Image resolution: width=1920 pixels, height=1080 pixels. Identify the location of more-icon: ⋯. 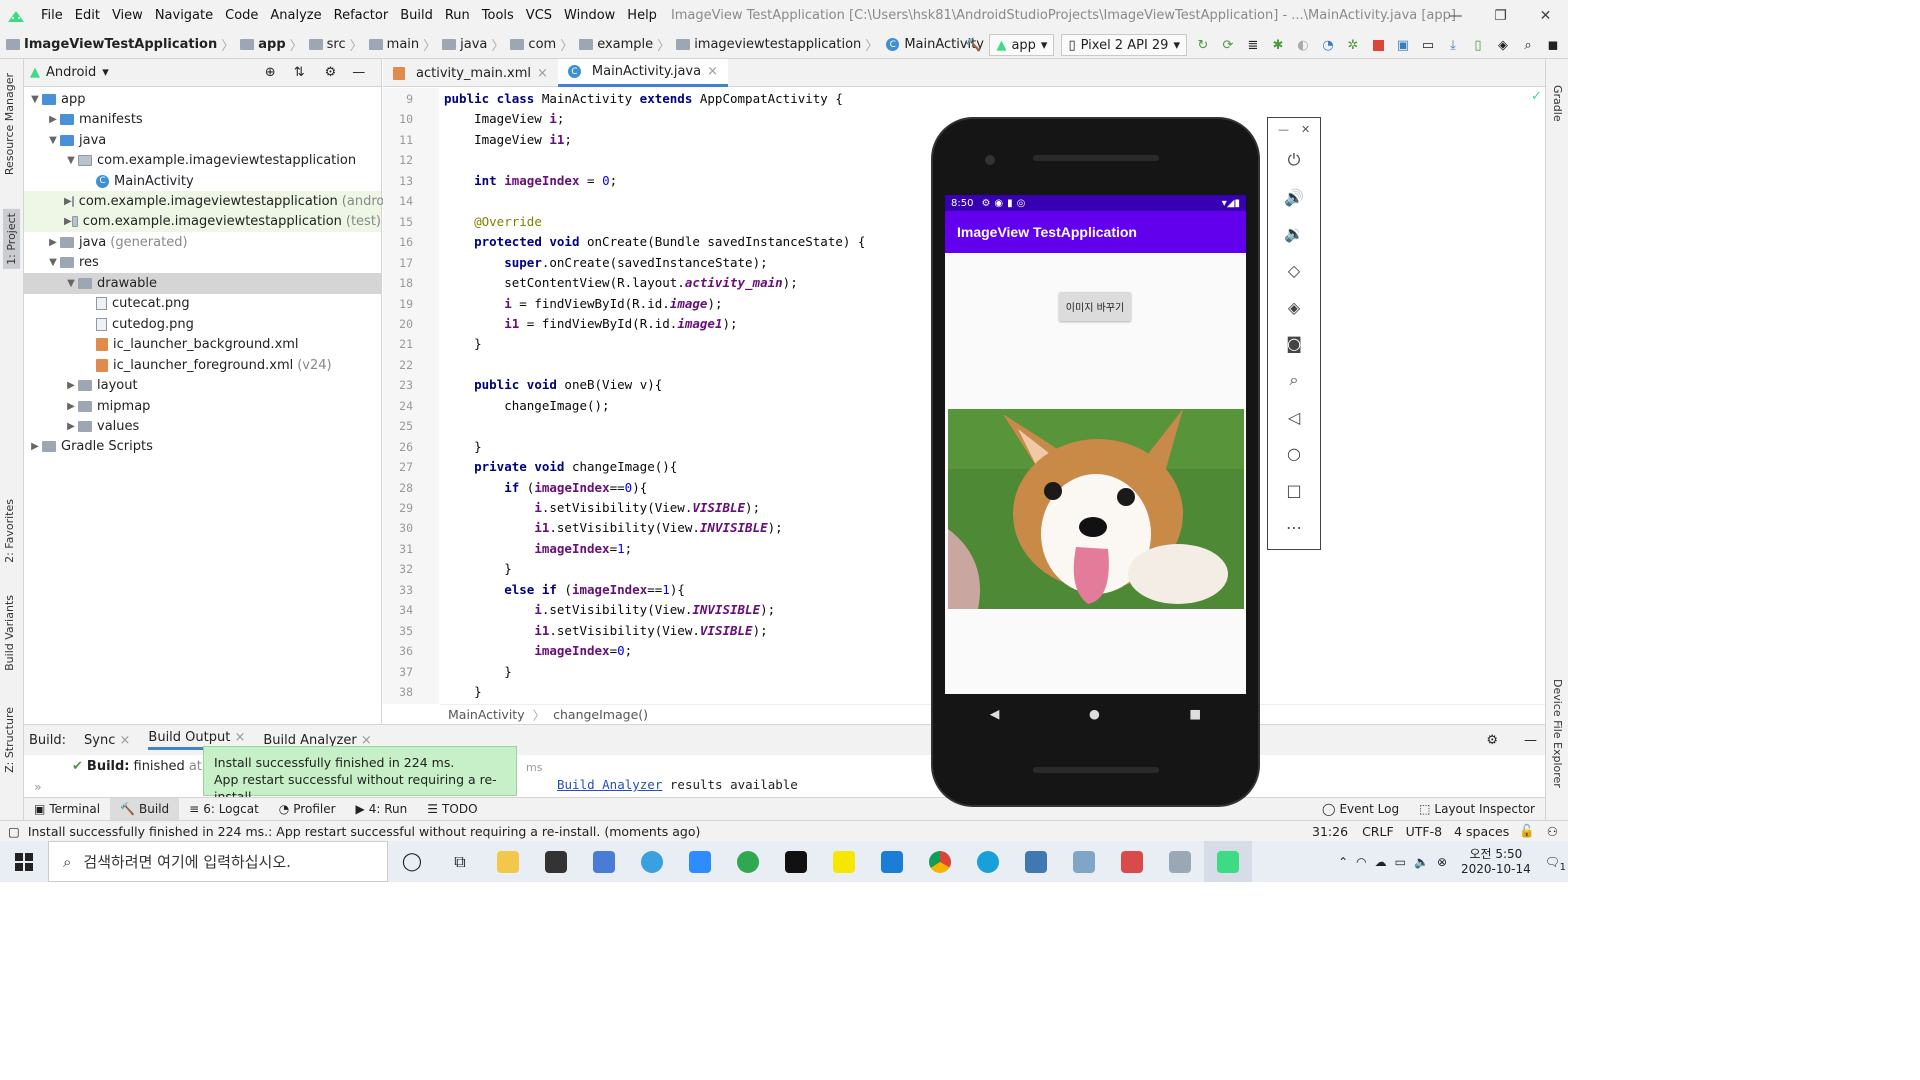
(1294, 527).